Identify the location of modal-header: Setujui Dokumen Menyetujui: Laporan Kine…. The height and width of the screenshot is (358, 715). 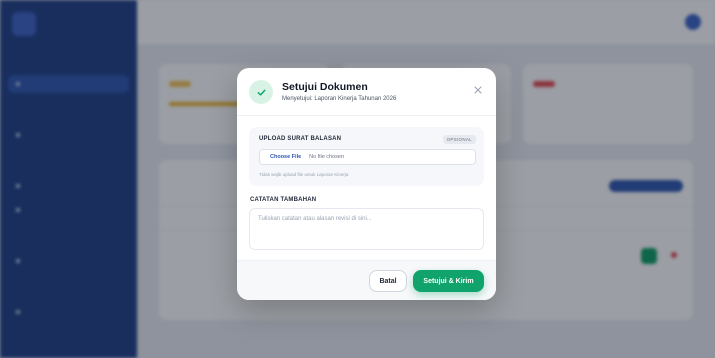
(366, 92).